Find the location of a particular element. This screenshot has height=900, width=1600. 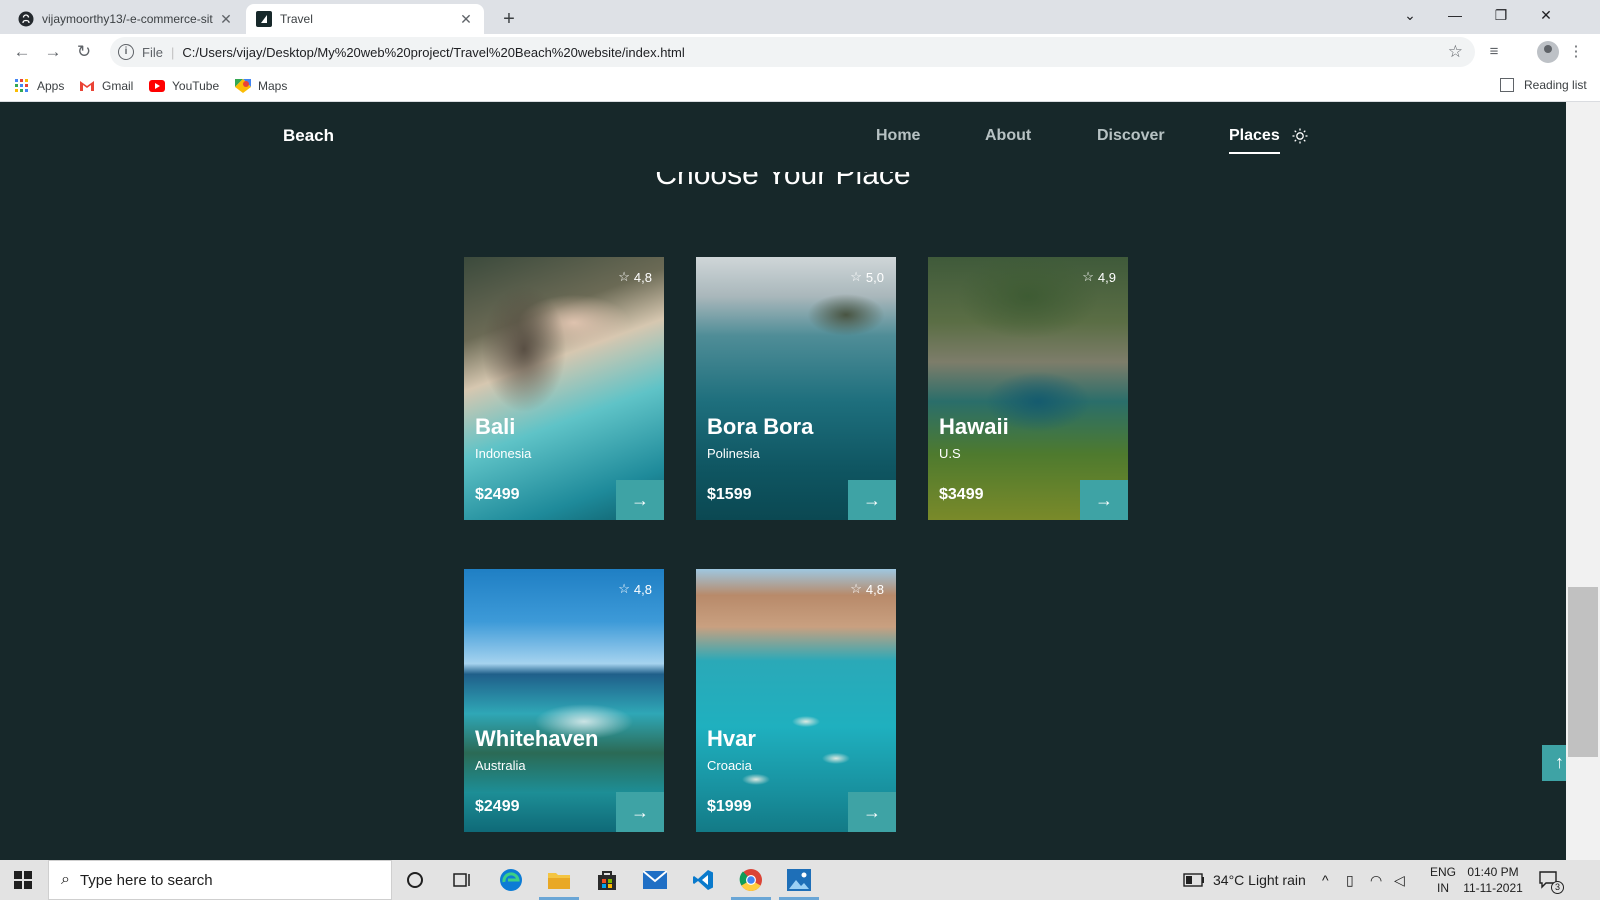

site-header: Beach Home About Discover Places is located at coordinates (783, 137).